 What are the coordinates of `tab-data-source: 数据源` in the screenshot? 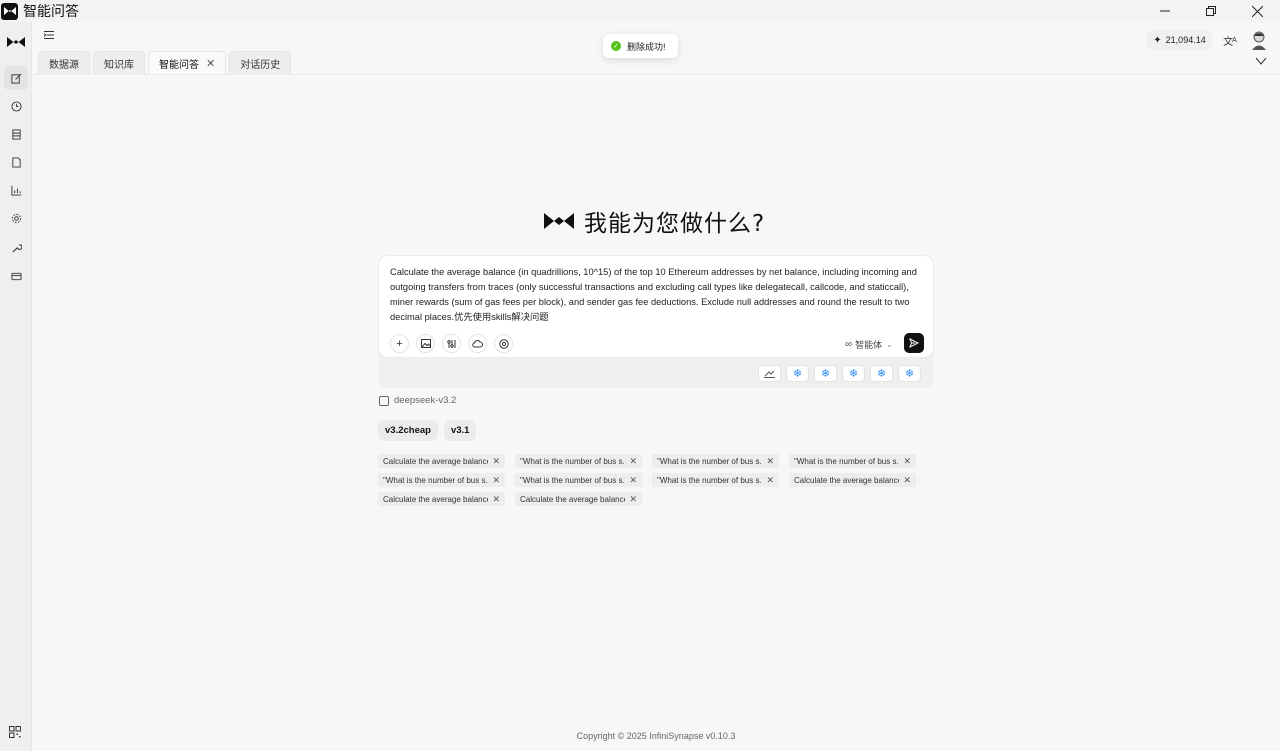 It's located at (64, 62).